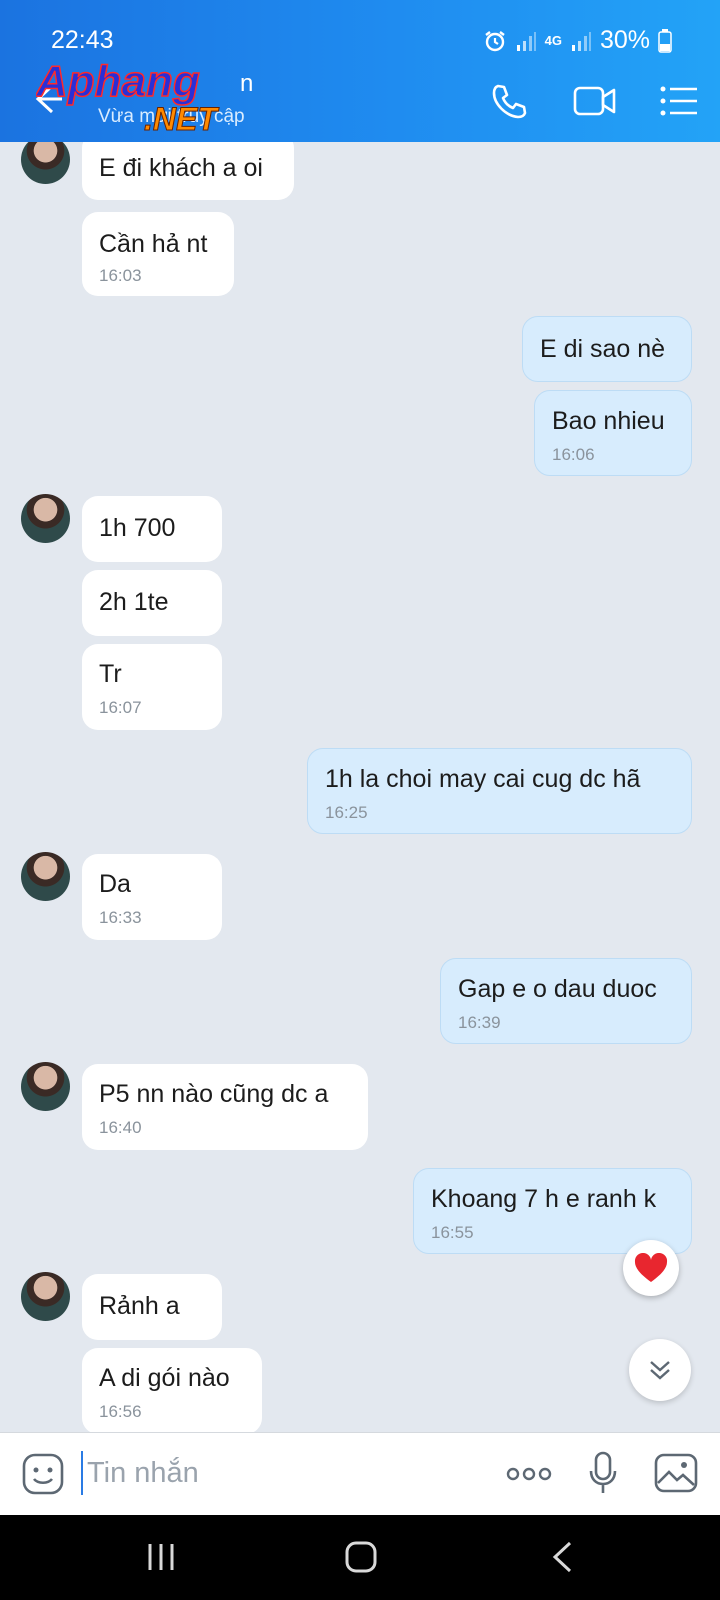  What do you see at coordinates (281, 1473) in the screenshot?
I see `message-input` at bounding box center [281, 1473].